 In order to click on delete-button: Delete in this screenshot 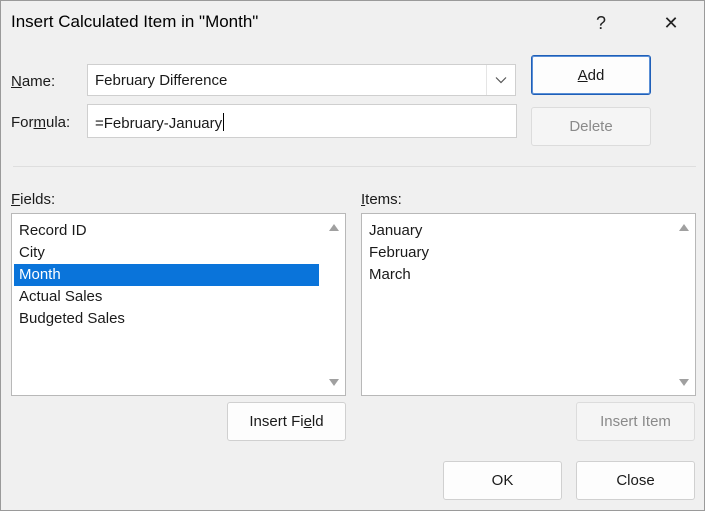, I will do `click(591, 126)`.